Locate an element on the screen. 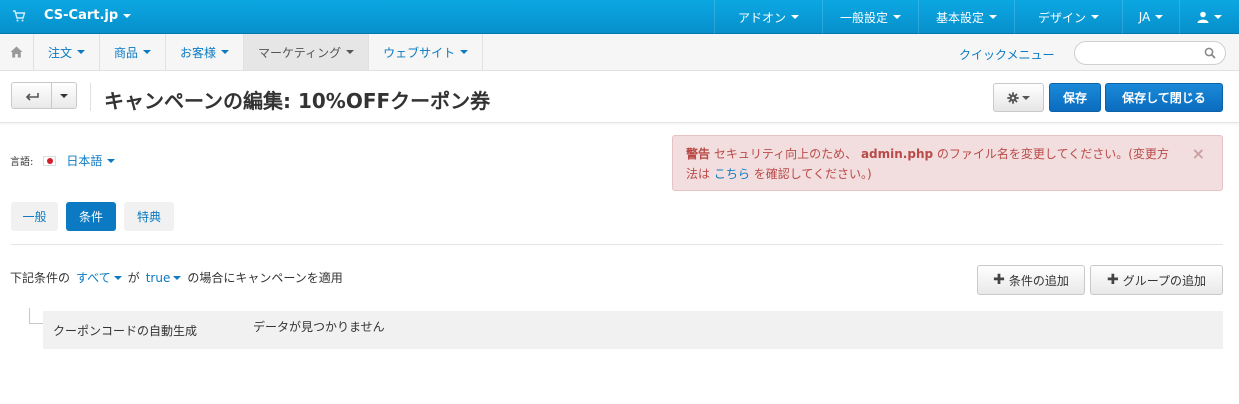 This screenshot has width=1239, height=404. brand-label: CS-Cart.jp is located at coordinates (81, 15).